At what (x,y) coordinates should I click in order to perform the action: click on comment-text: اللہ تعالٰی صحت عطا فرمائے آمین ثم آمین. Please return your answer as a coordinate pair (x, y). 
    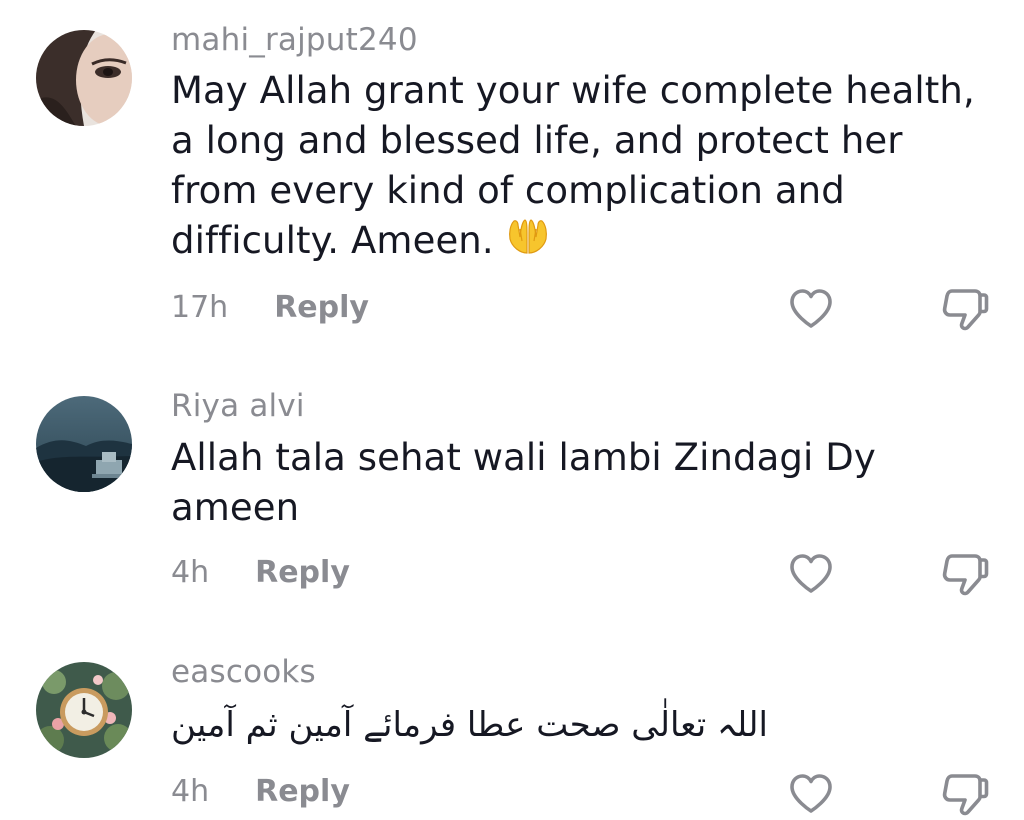
    Looking at the image, I should click on (469, 725).